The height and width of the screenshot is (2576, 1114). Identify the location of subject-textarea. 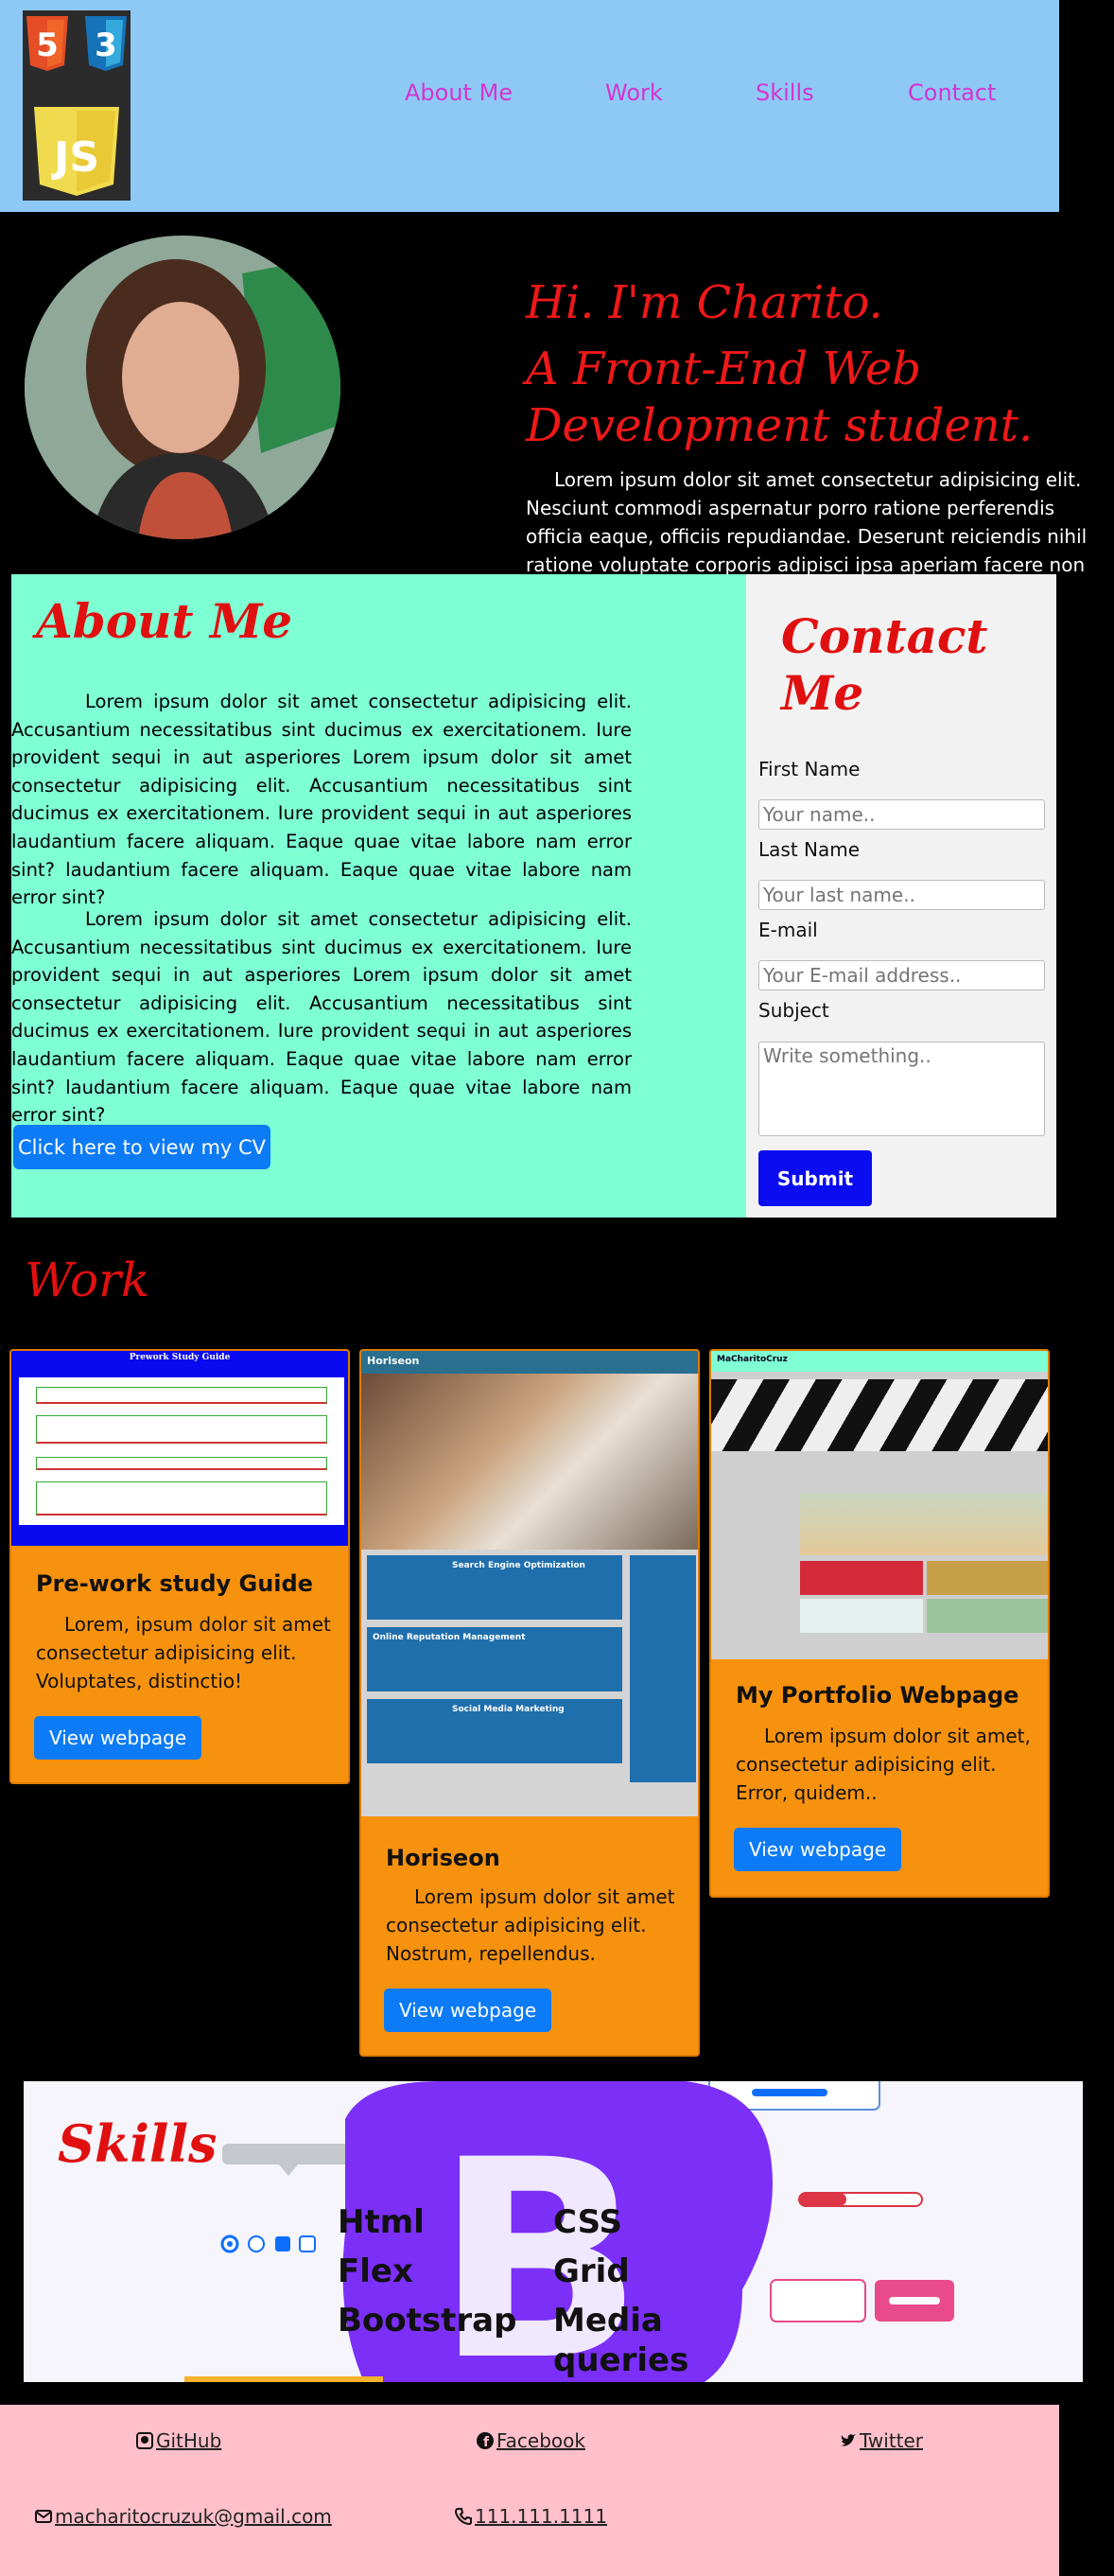
(901, 1089).